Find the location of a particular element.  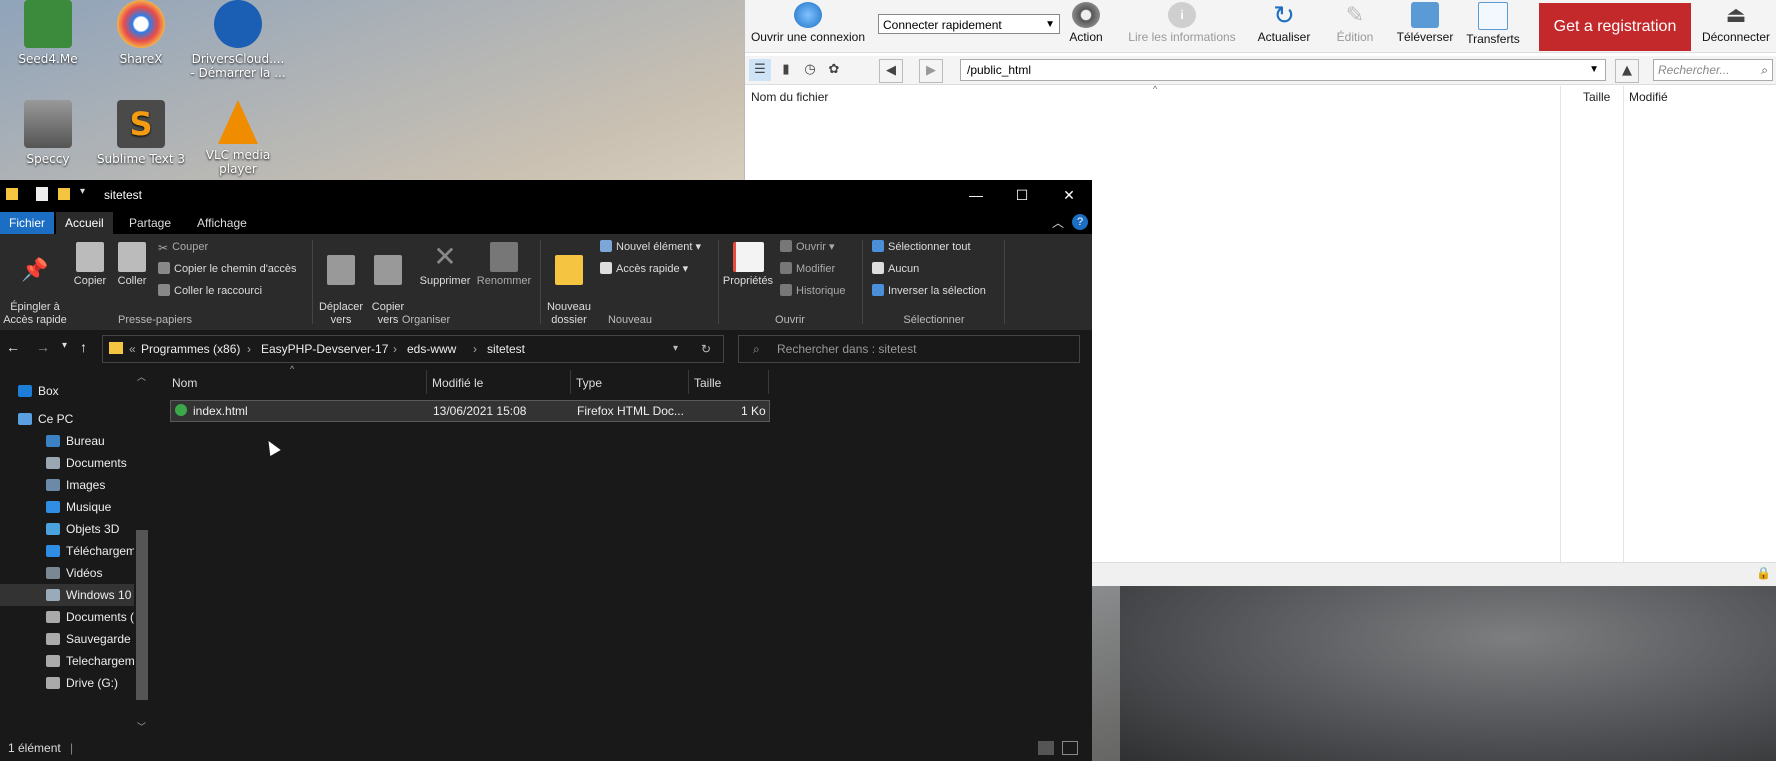

collapse-ribbon-icon: ︿ is located at coordinates (1058, 222).